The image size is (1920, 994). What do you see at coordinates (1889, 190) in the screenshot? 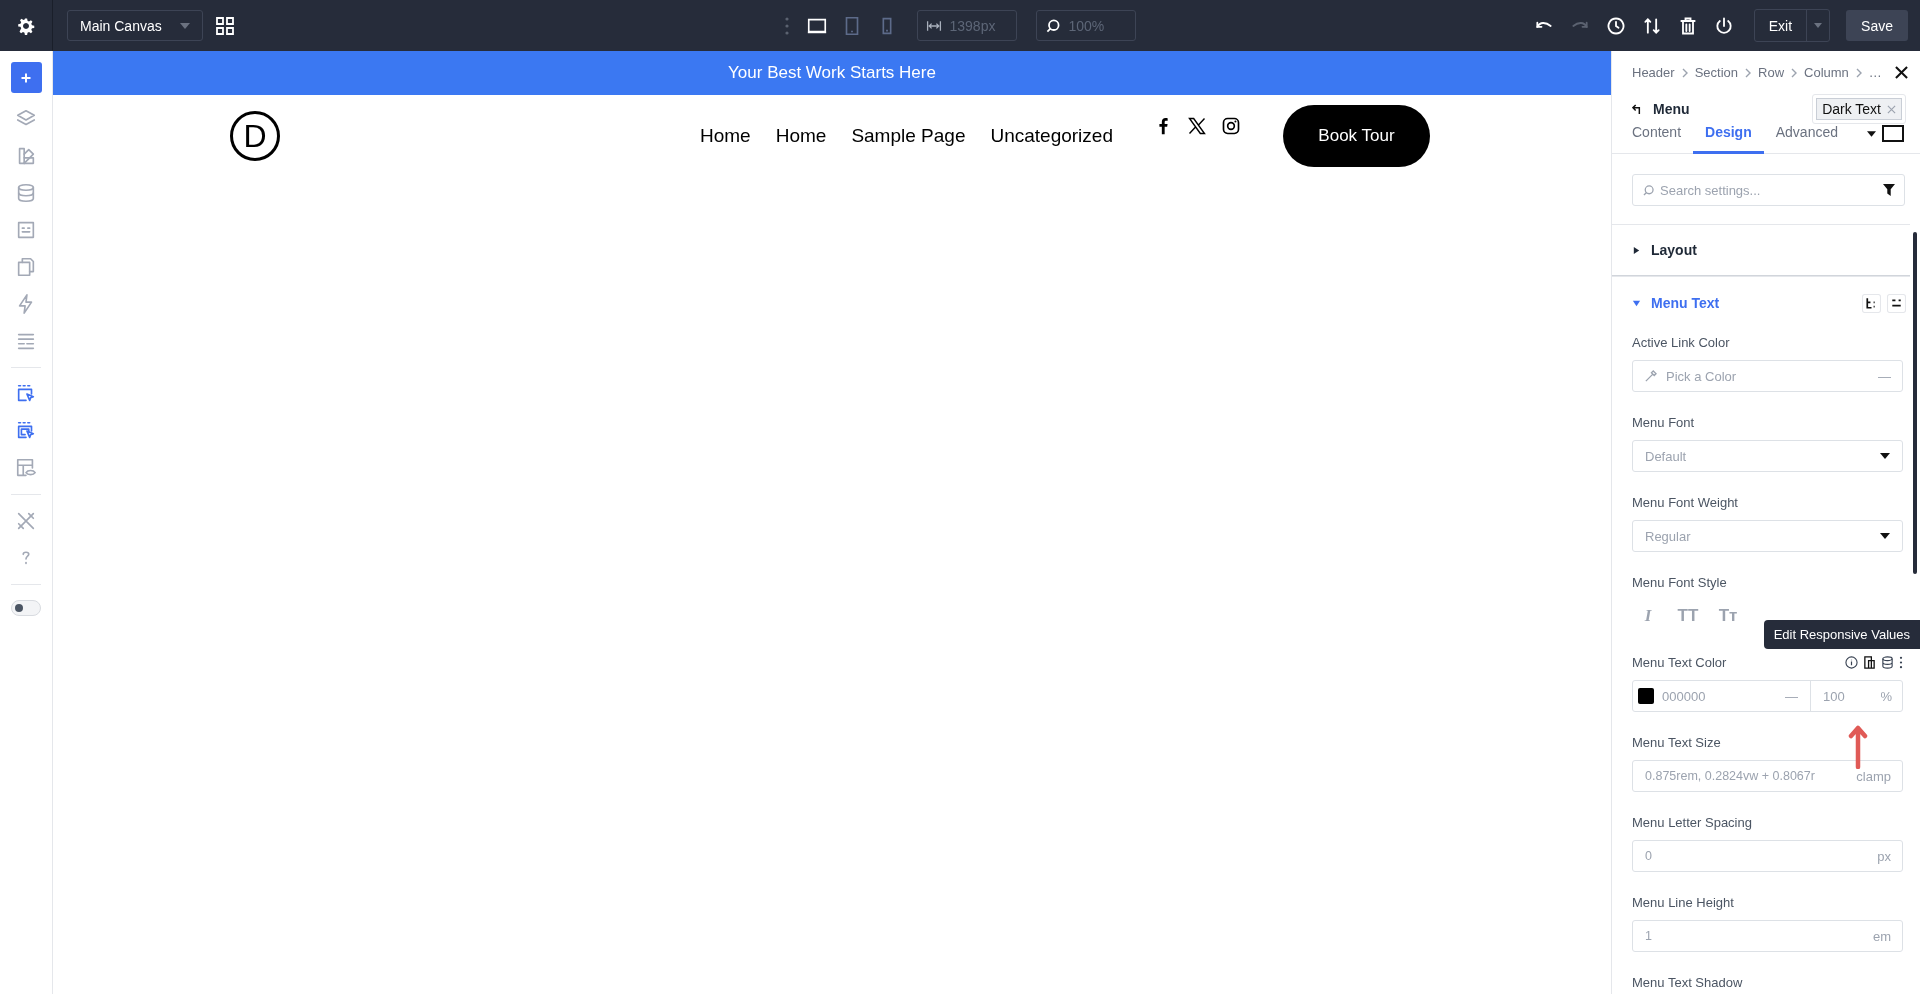
I see `filter-icon` at bounding box center [1889, 190].